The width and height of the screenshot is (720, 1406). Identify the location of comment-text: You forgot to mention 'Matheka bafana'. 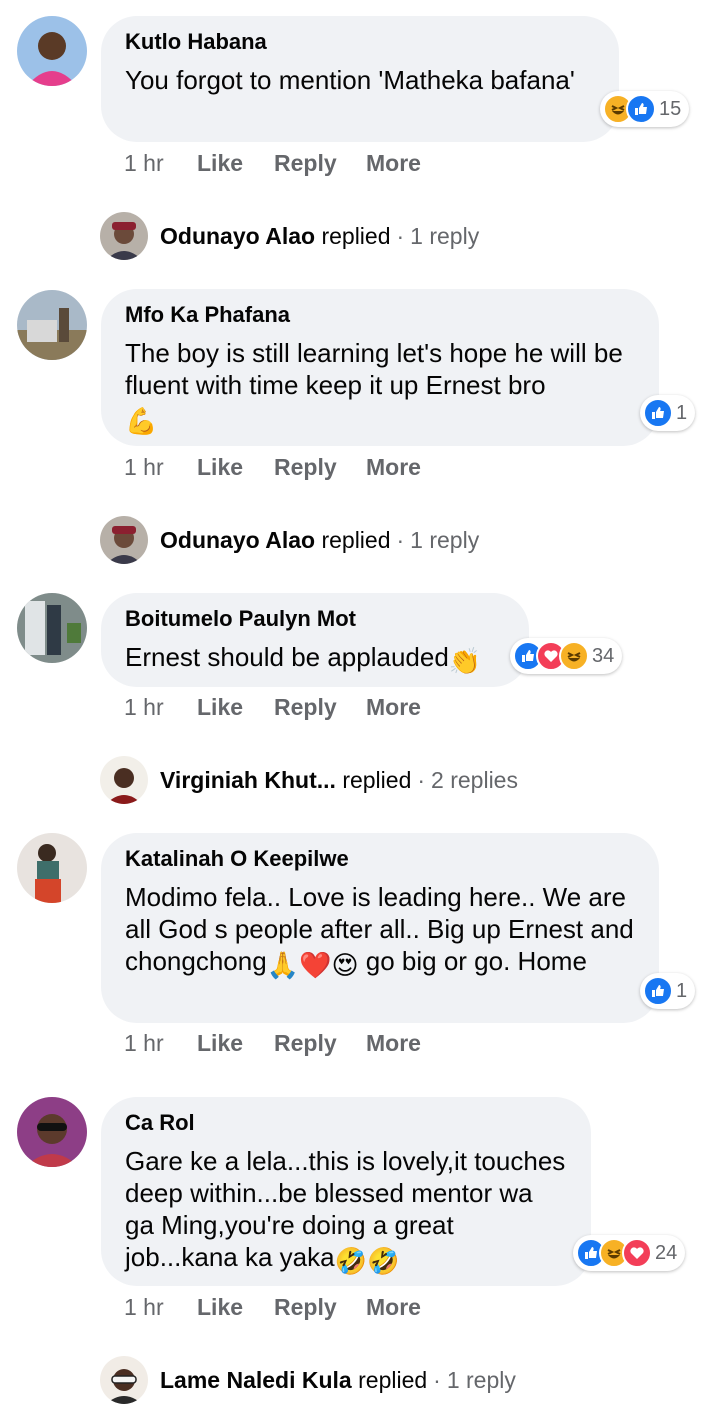
(350, 80).